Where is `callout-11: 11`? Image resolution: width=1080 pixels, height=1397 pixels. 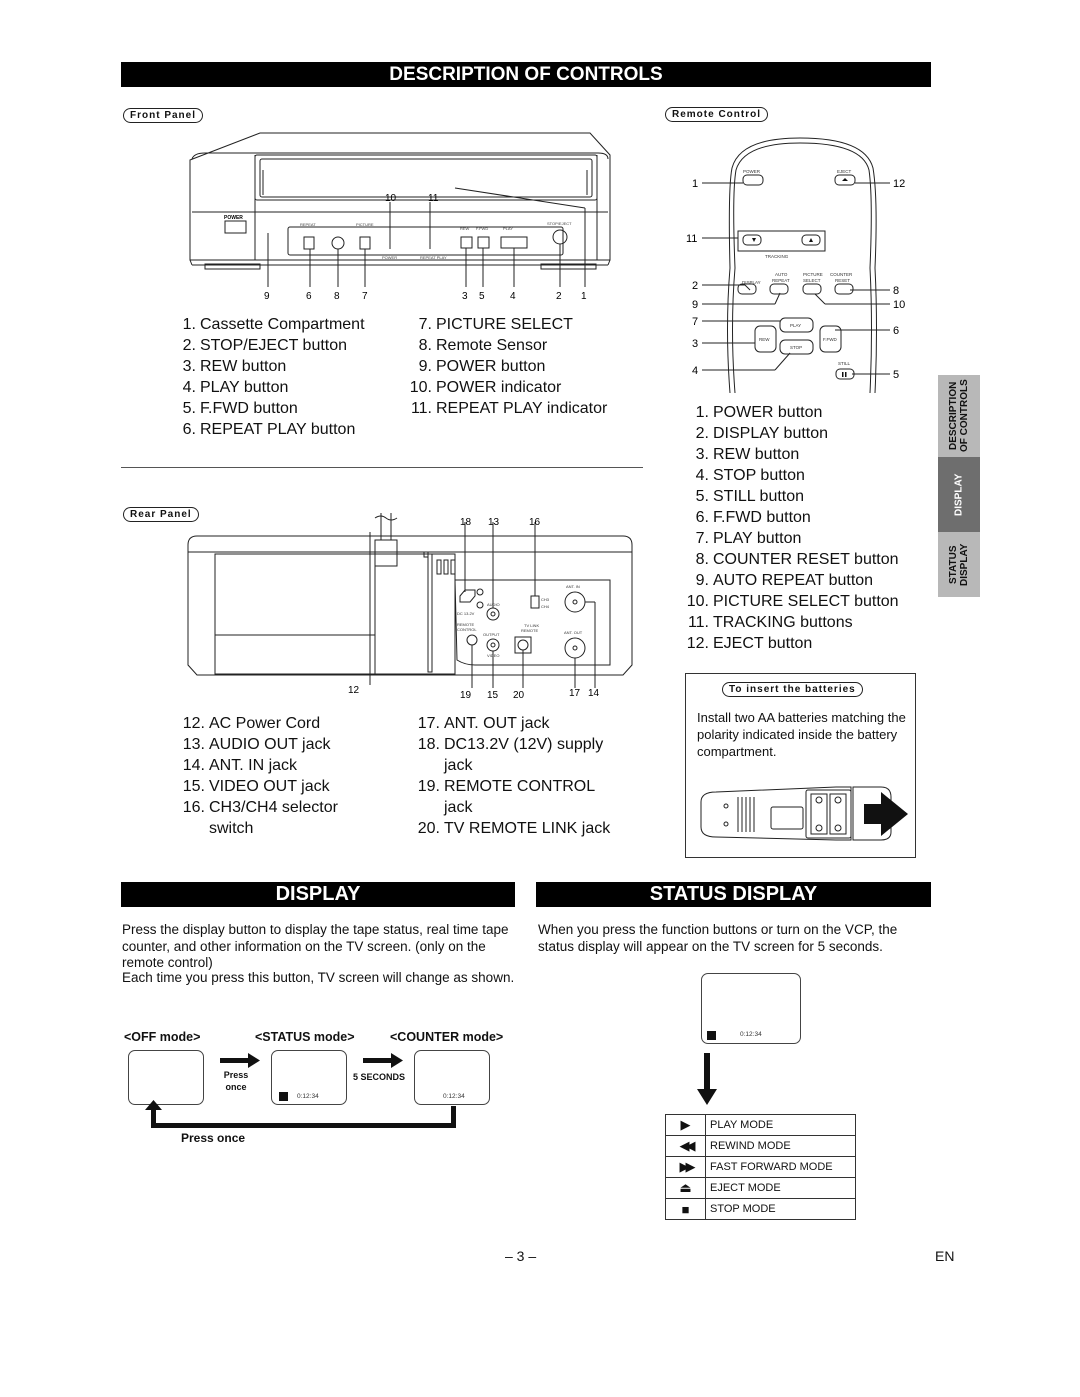
callout-11: 11 is located at coordinates (433, 198).